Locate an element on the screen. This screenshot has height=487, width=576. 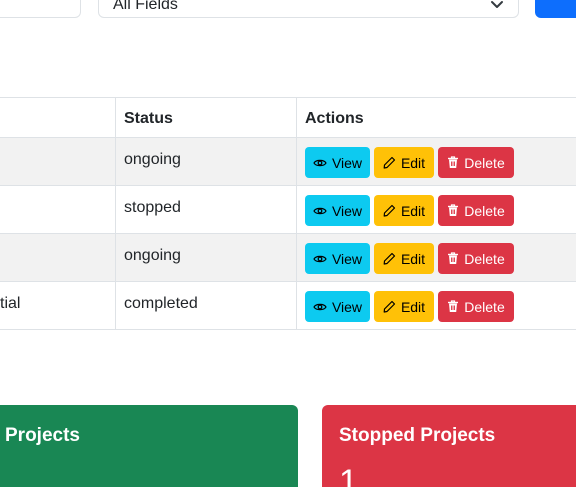
chevron-down-icon is located at coordinates (497, 4).